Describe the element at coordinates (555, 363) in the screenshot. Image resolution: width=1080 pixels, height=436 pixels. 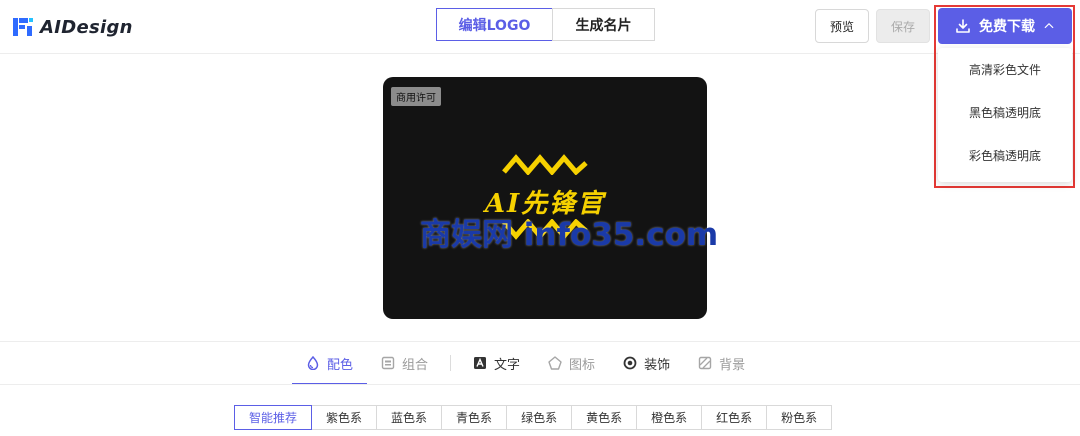
I see `shape-icon` at that location.